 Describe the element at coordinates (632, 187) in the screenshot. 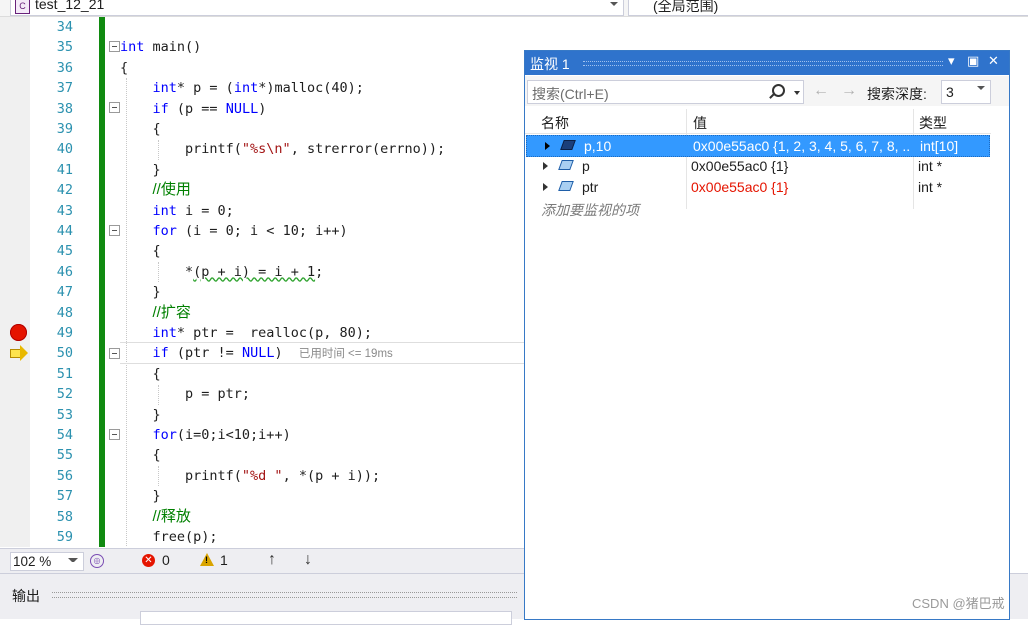

I see `watch-name: ptr` at that location.